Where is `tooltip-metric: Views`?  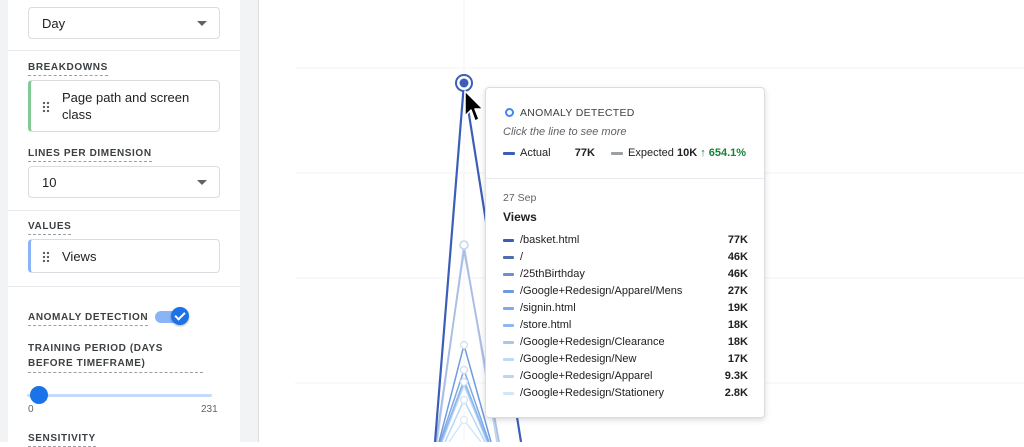
tooltip-metric: Views is located at coordinates (520, 217).